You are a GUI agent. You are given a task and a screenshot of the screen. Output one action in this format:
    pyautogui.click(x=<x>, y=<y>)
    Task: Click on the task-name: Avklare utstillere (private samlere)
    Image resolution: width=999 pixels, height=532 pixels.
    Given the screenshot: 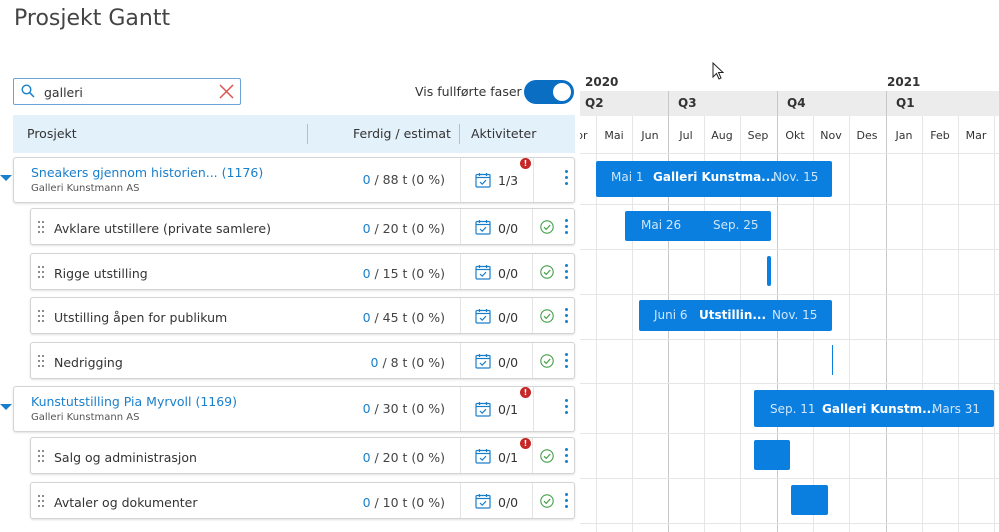 What is the action you would take?
    pyautogui.click(x=162, y=228)
    